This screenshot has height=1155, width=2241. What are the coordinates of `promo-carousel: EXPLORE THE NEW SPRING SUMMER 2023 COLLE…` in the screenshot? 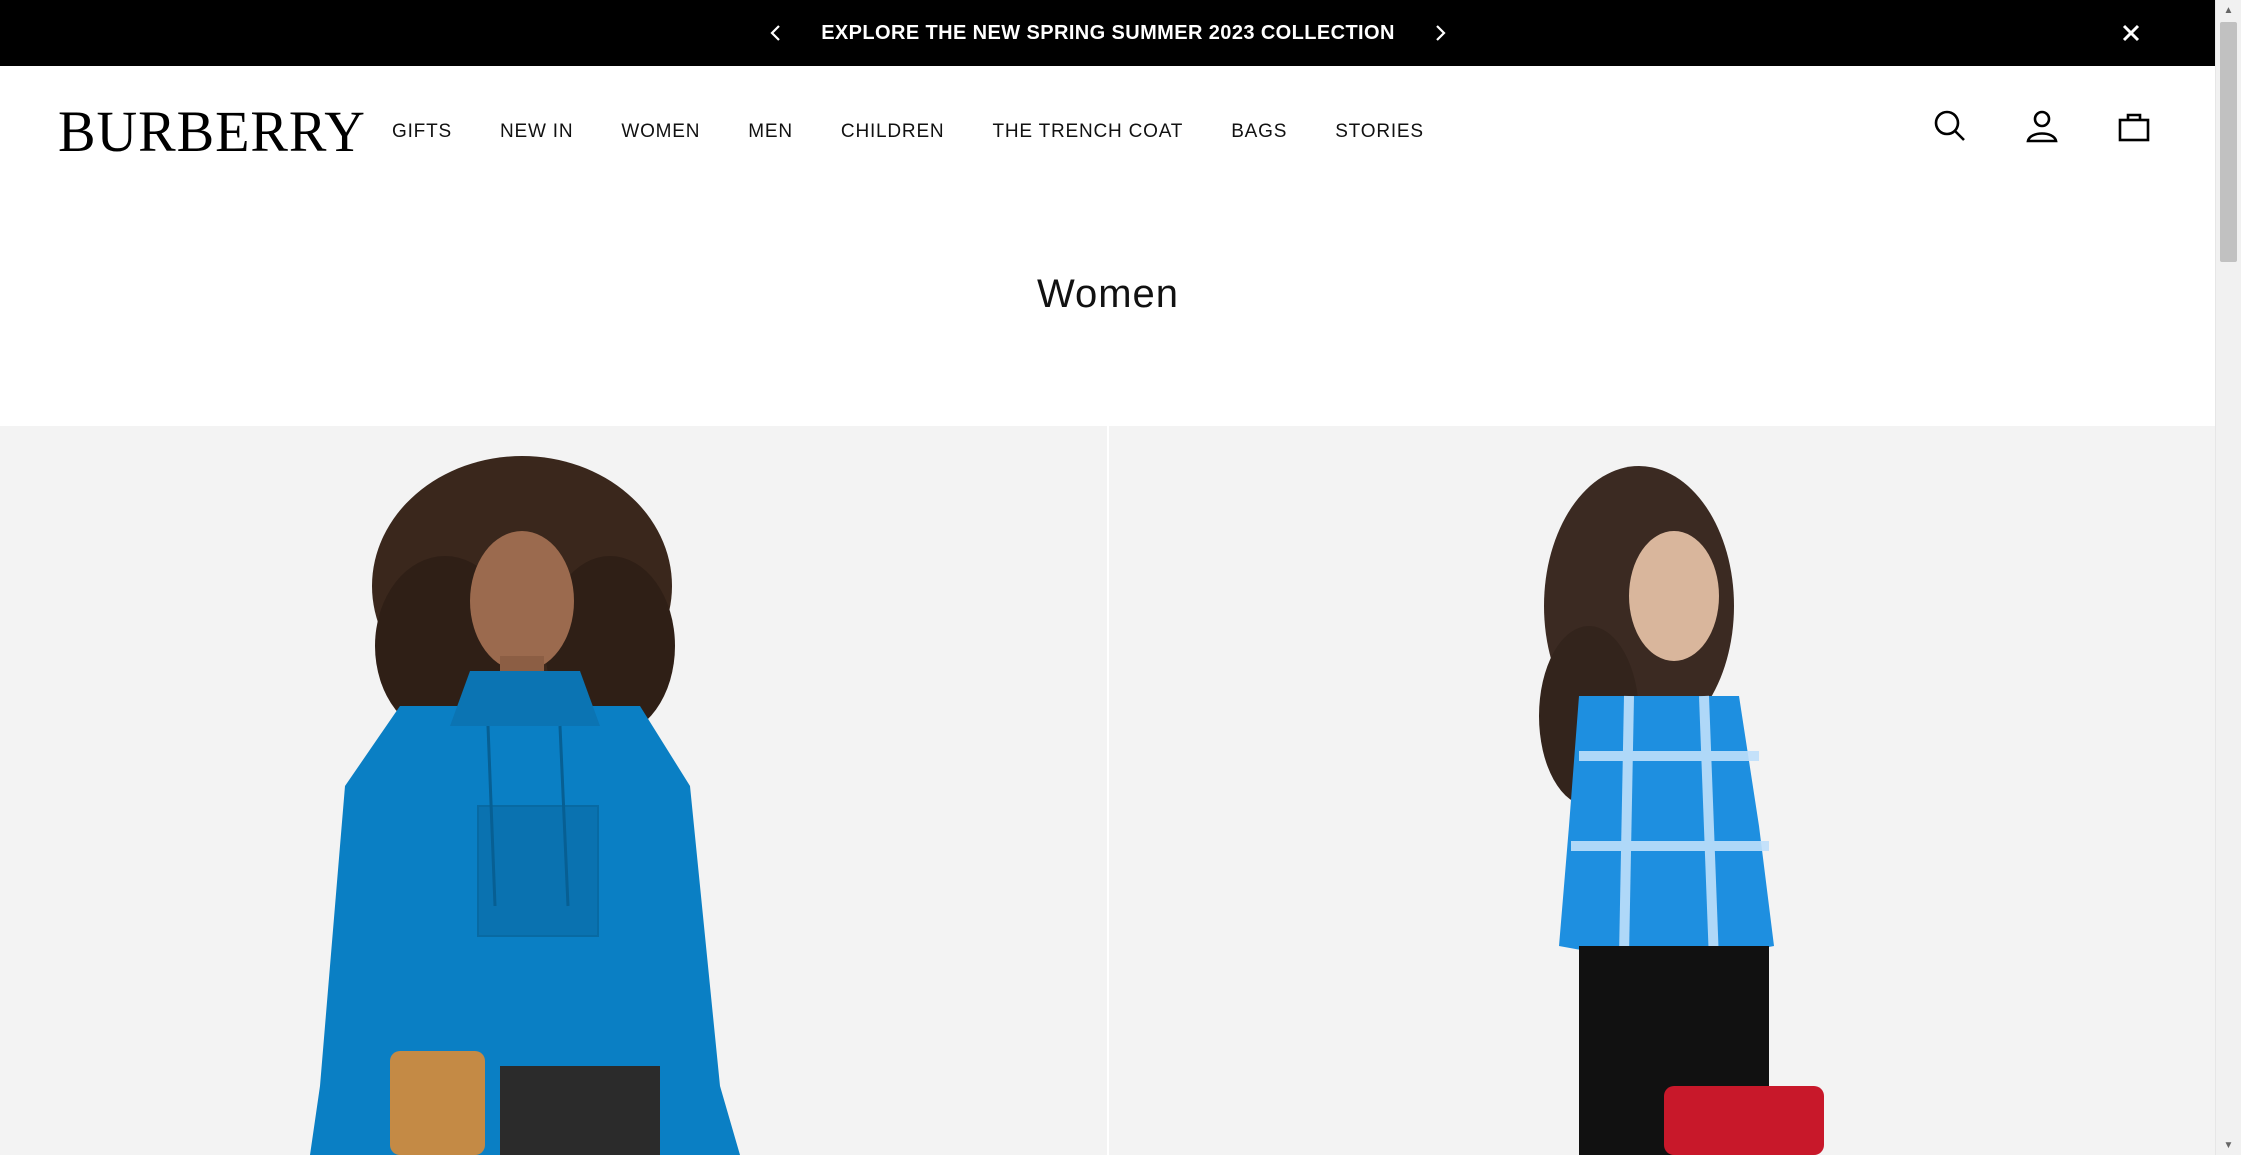 It's located at (1108, 33).